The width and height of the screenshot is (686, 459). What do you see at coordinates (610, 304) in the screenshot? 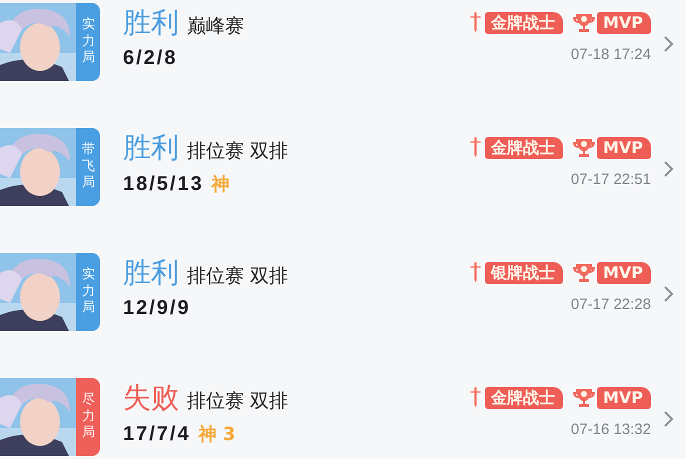
I see `match-time: 07-17 22:28` at bounding box center [610, 304].